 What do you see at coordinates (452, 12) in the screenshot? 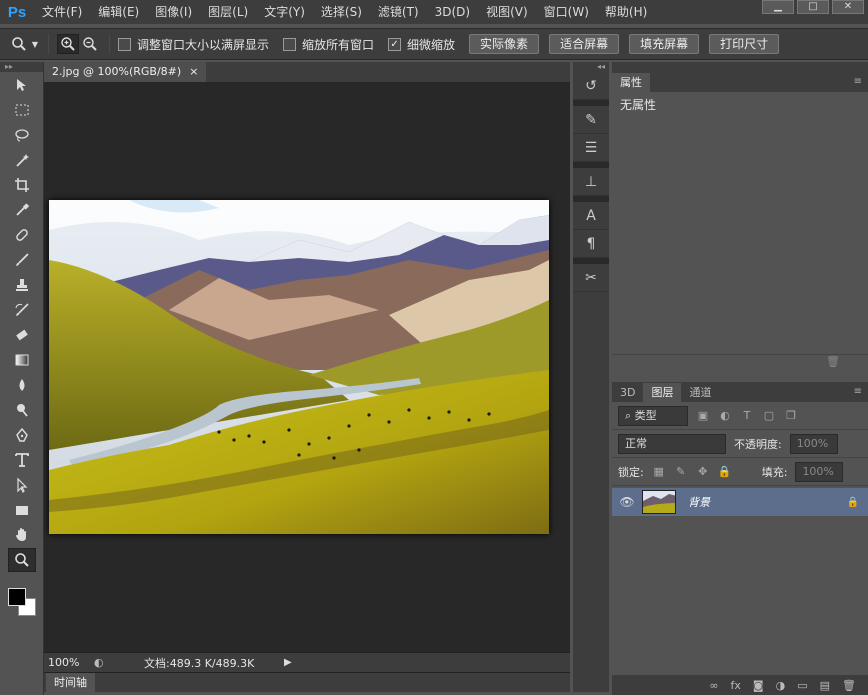
I see `menu-3d: 3D(D)` at bounding box center [452, 12].